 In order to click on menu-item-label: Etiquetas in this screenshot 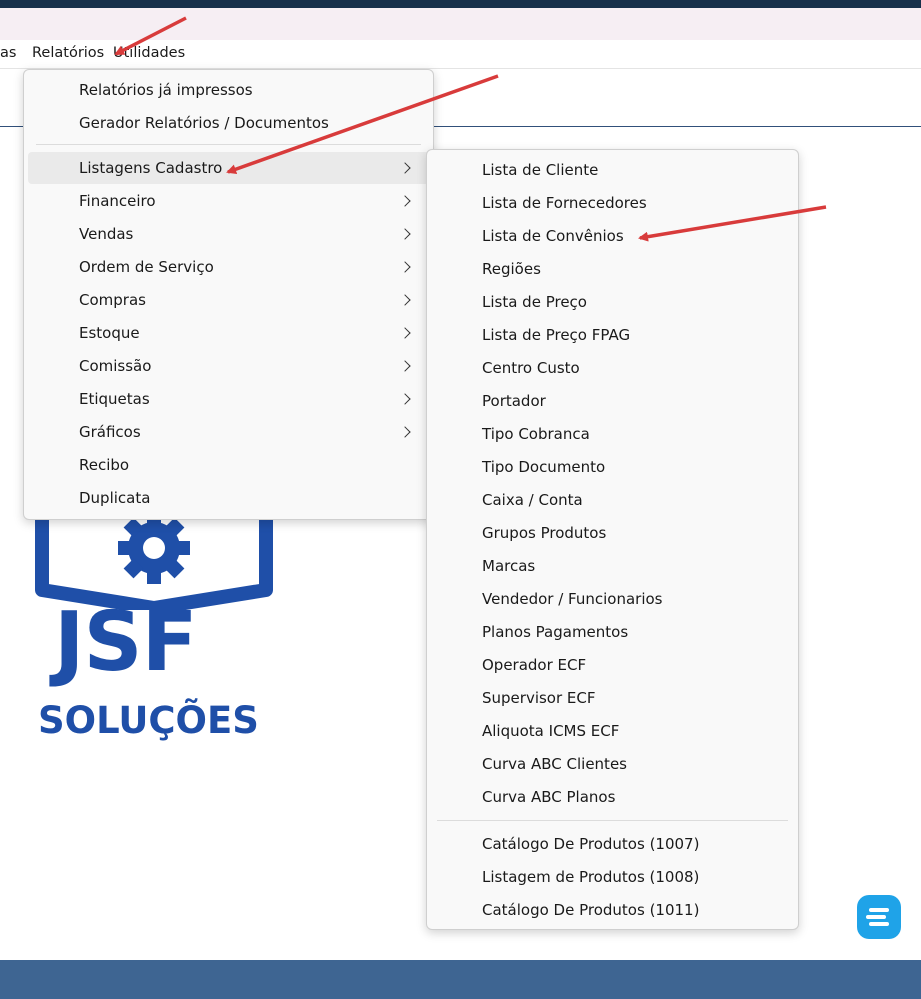, I will do `click(114, 399)`.